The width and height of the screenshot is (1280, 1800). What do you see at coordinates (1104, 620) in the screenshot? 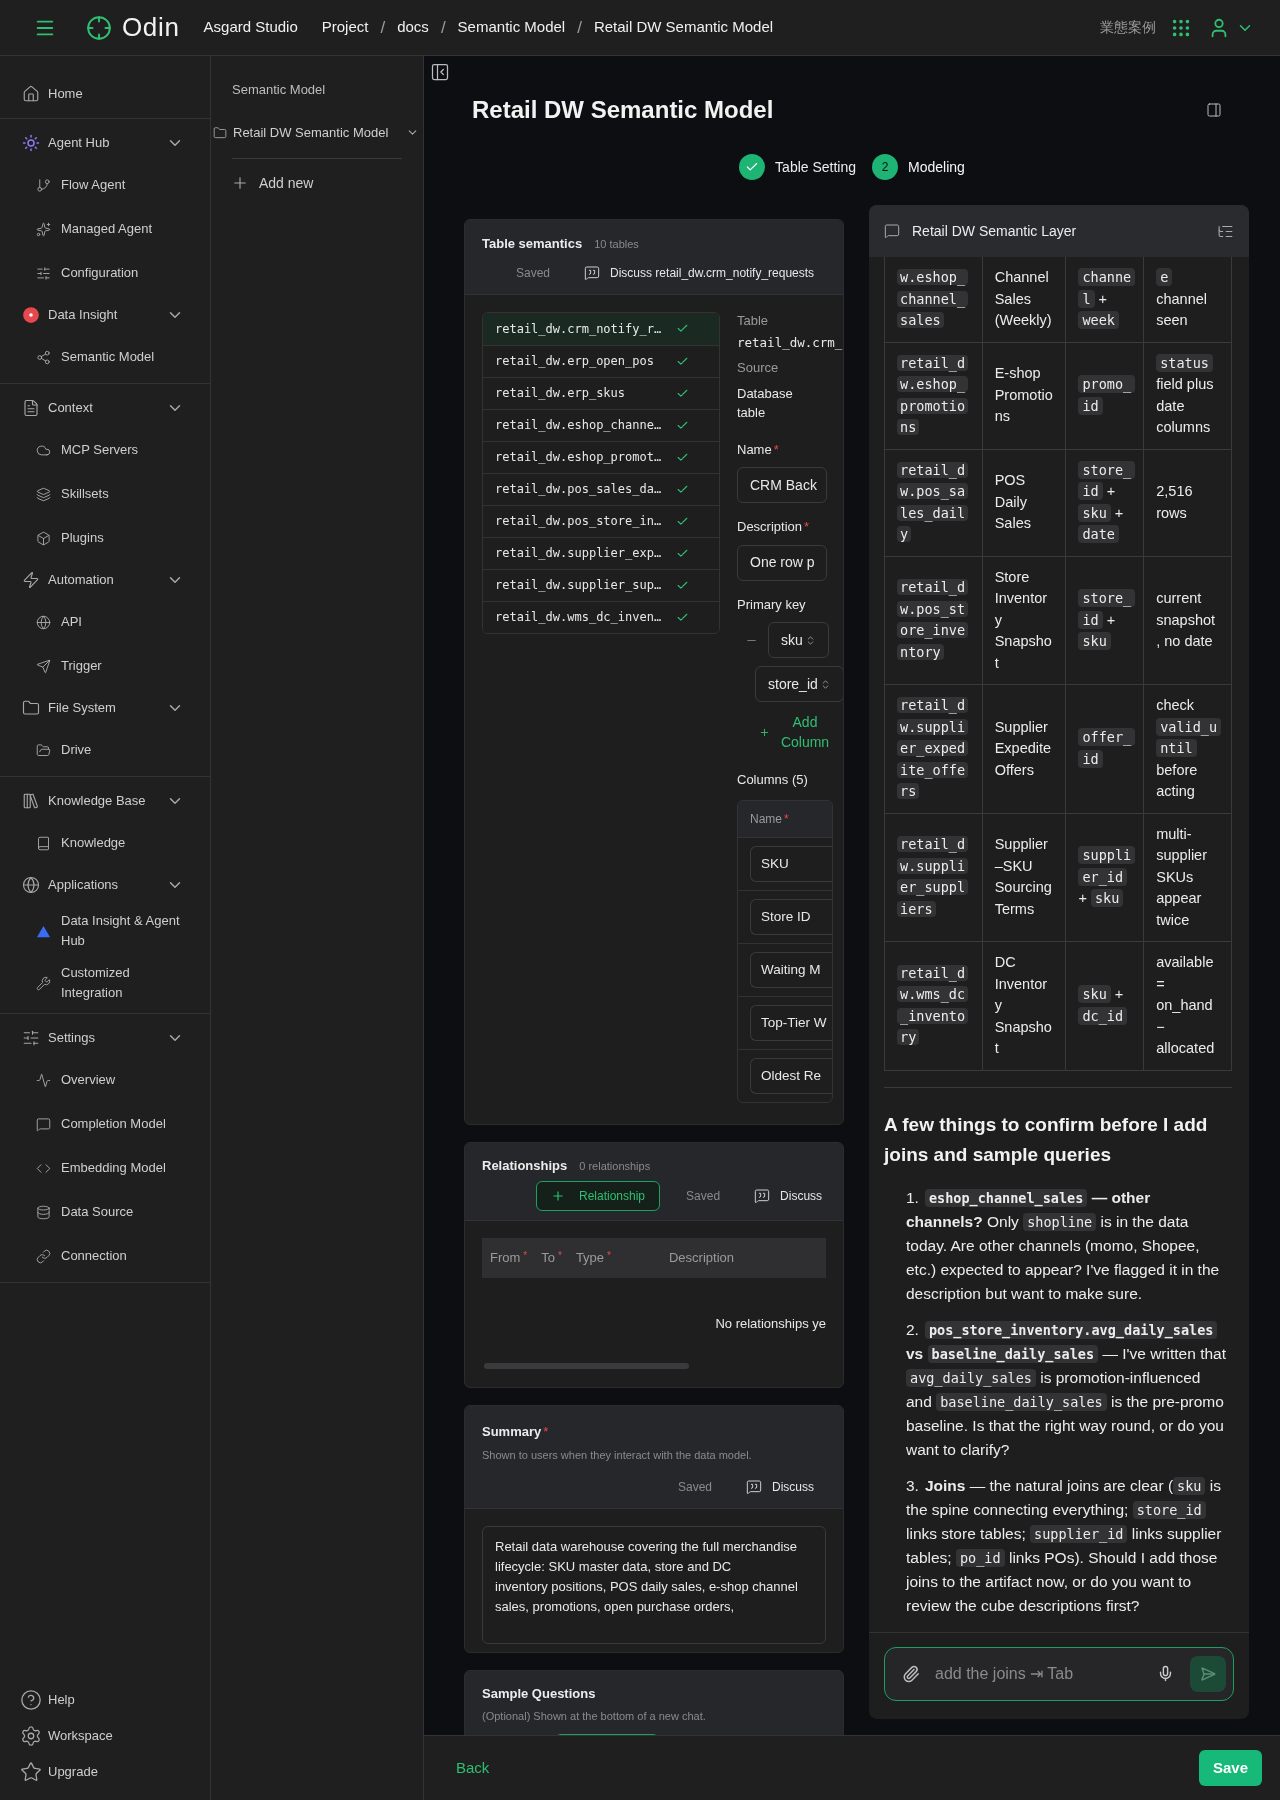
I see `table-cell: store_id + sku` at bounding box center [1104, 620].